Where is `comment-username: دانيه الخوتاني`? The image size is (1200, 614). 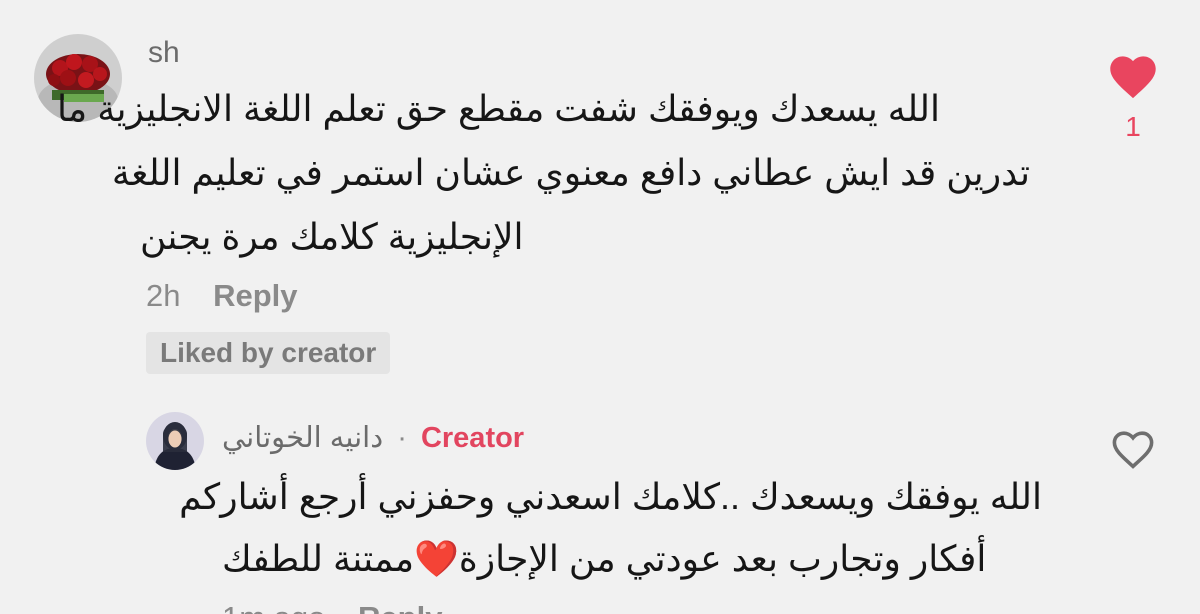 comment-username: دانيه الخوتاني is located at coordinates (302, 438).